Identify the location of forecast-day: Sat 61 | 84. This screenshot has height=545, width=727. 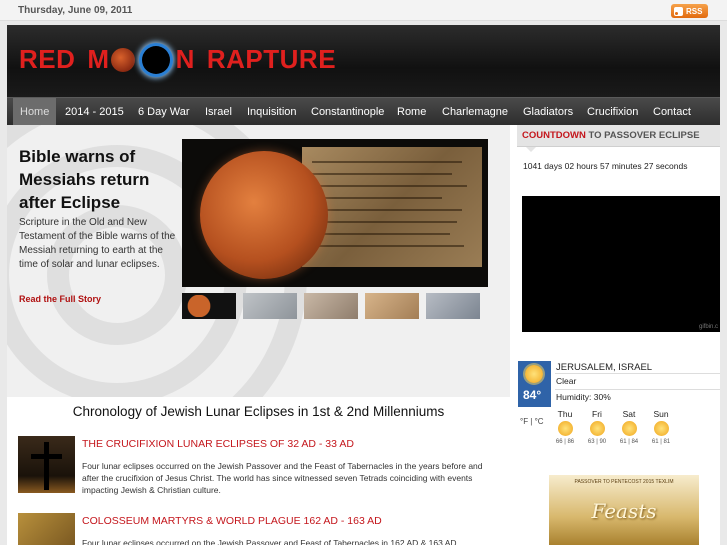
(629, 427).